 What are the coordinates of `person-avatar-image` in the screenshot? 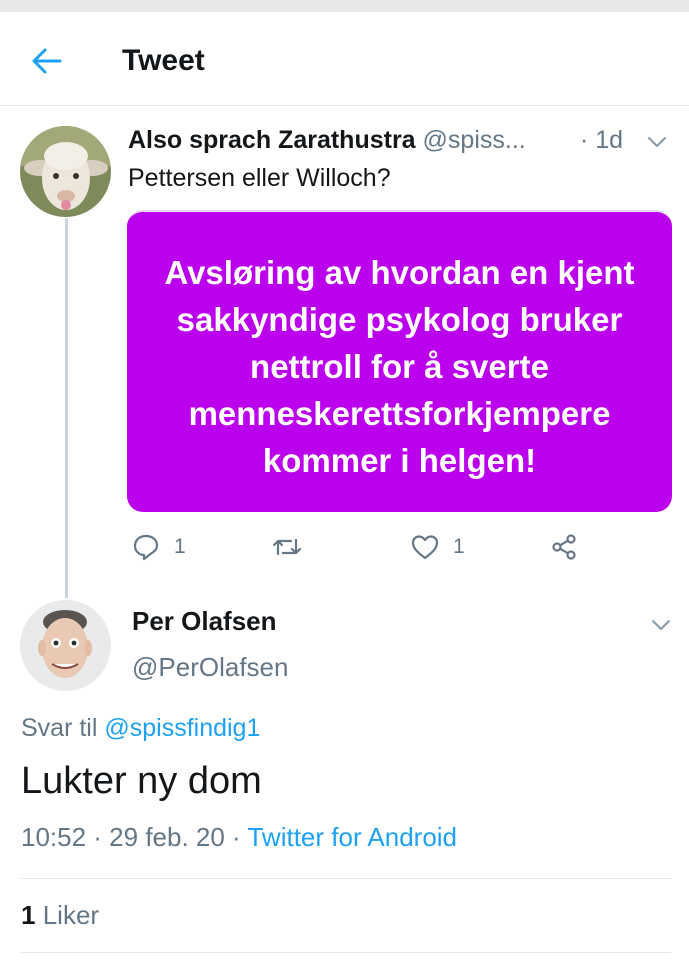 It's located at (65, 645).